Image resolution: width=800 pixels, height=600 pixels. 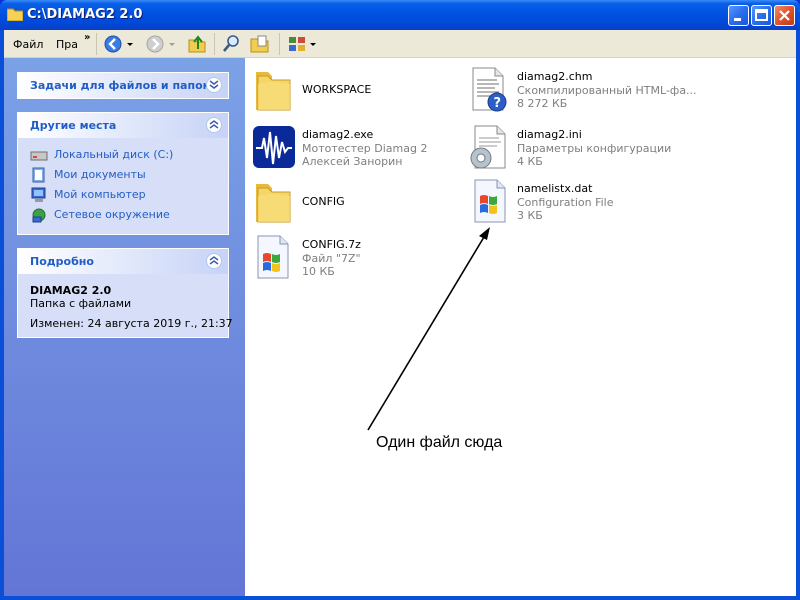 What do you see at coordinates (439, 442) in the screenshot?
I see `annotation-text: Один файл сюда` at bounding box center [439, 442].